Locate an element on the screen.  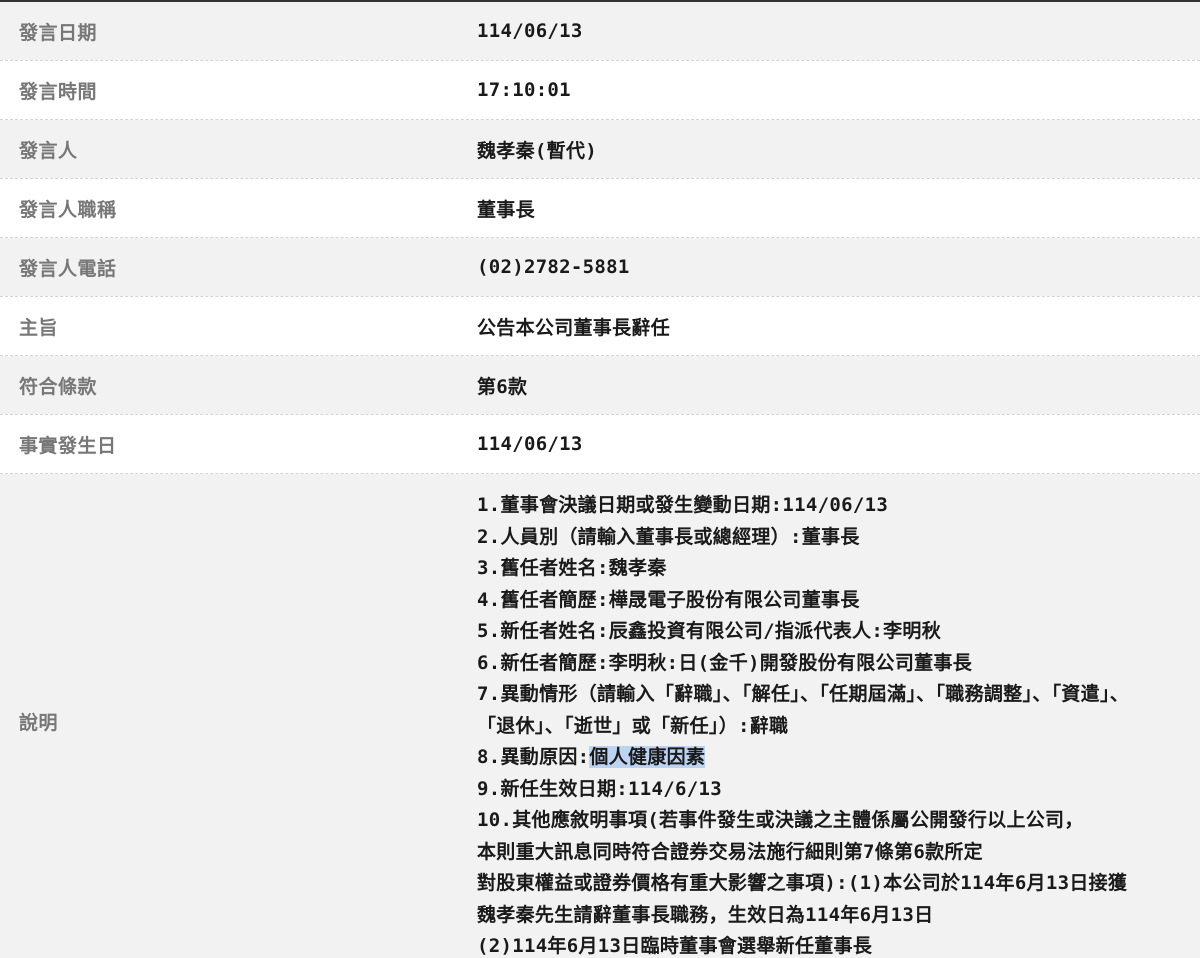
selected-text-highlight: 個人健康因素 is located at coordinates (647, 757).